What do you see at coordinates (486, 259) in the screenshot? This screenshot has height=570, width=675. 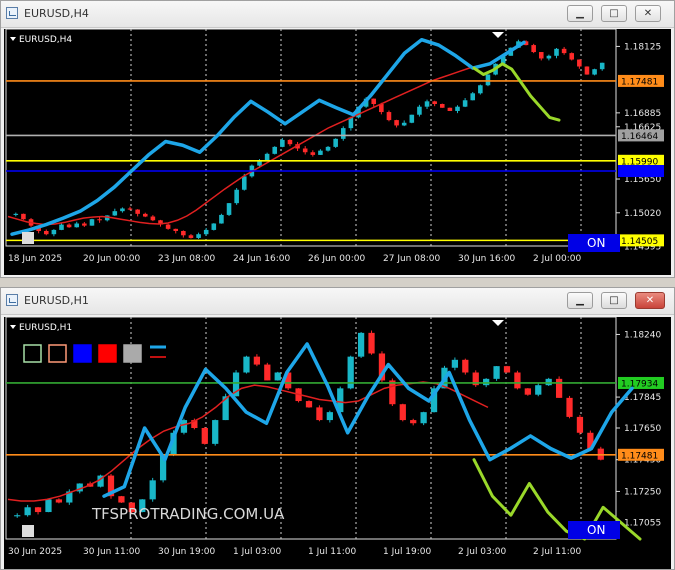 I see `x-tick-label: 30 Jun 16:00` at bounding box center [486, 259].